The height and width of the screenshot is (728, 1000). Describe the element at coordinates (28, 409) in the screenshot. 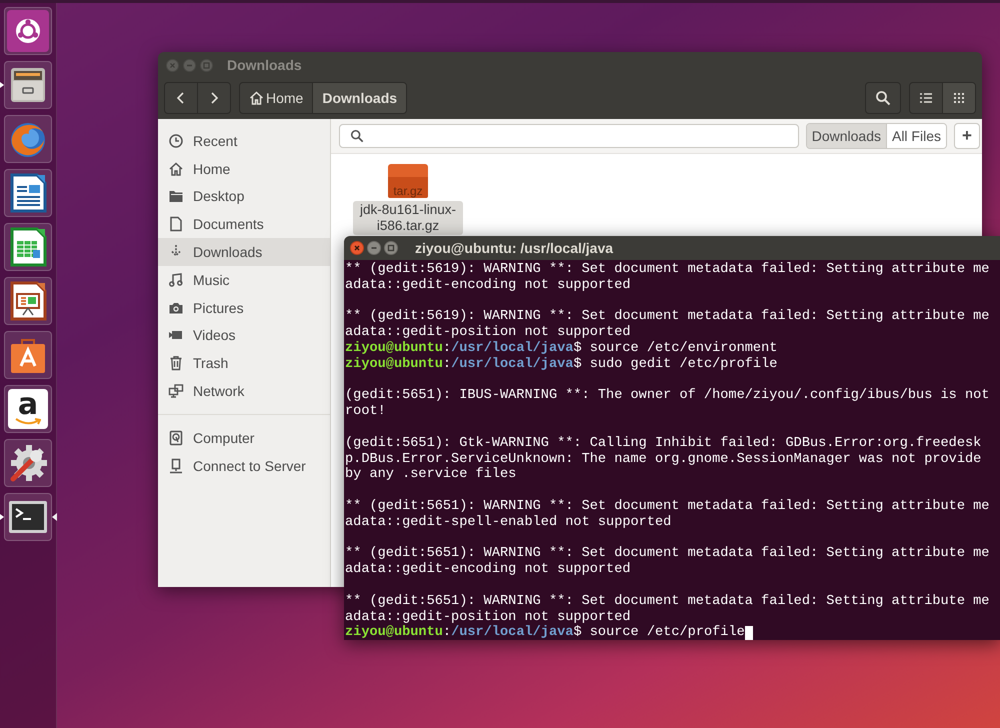

I see `launcher-button: a` at that location.